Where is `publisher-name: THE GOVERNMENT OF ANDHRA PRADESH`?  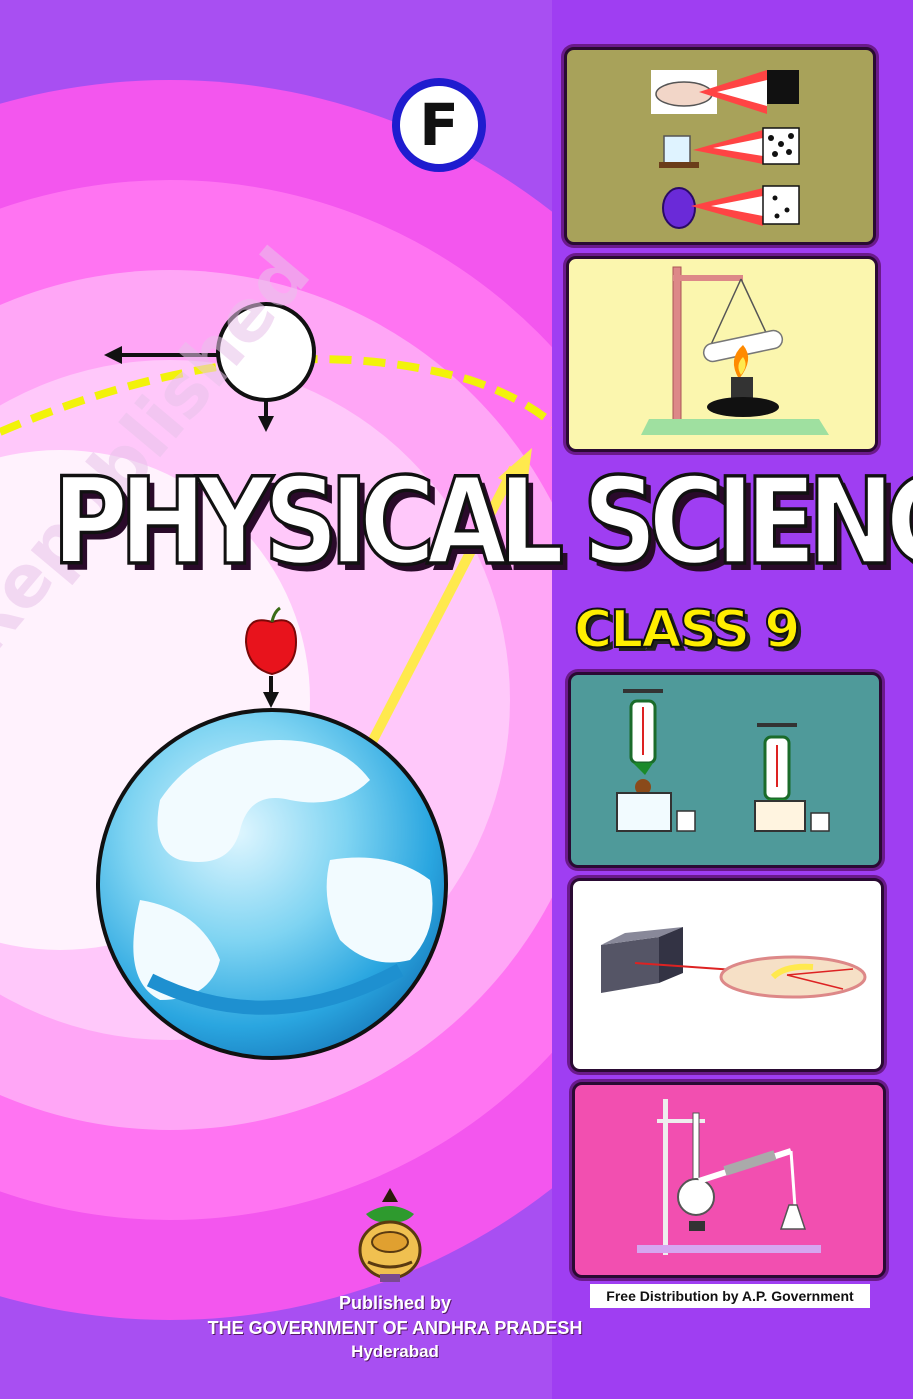 publisher-name: THE GOVERNMENT OF ANDHRA PRADESH is located at coordinates (395, 1328).